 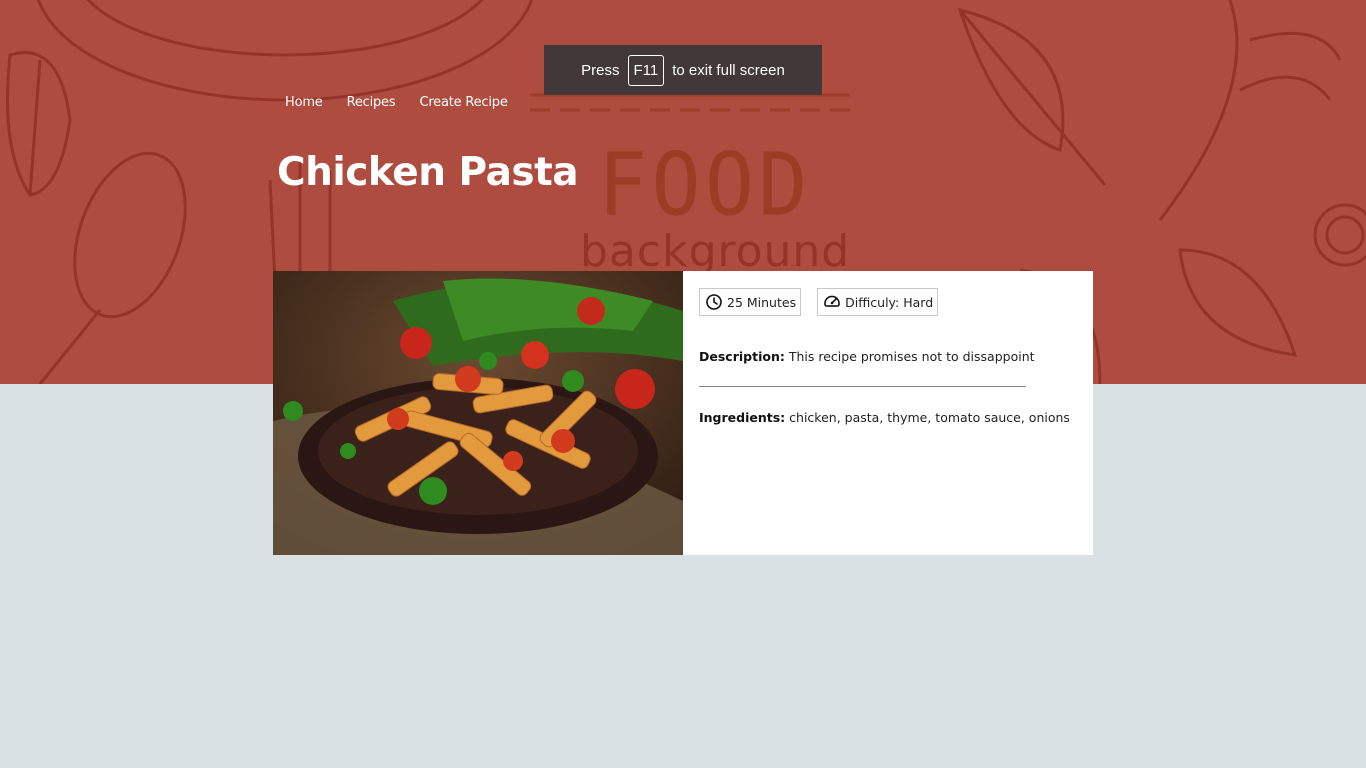 I want to click on toast-key: F11, so click(x=646, y=70).